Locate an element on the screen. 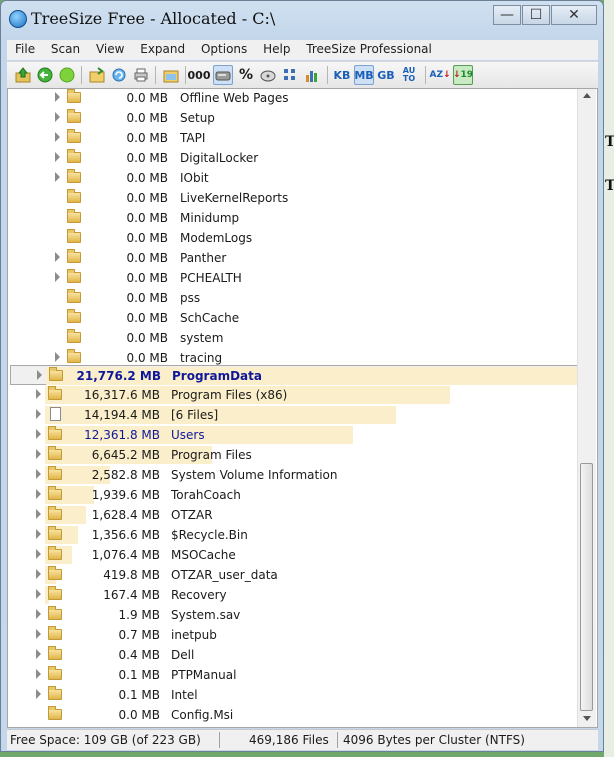 The width and height of the screenshot is (614, 757). folder-size: 0.4 MB is located at coordinates (139, 655).